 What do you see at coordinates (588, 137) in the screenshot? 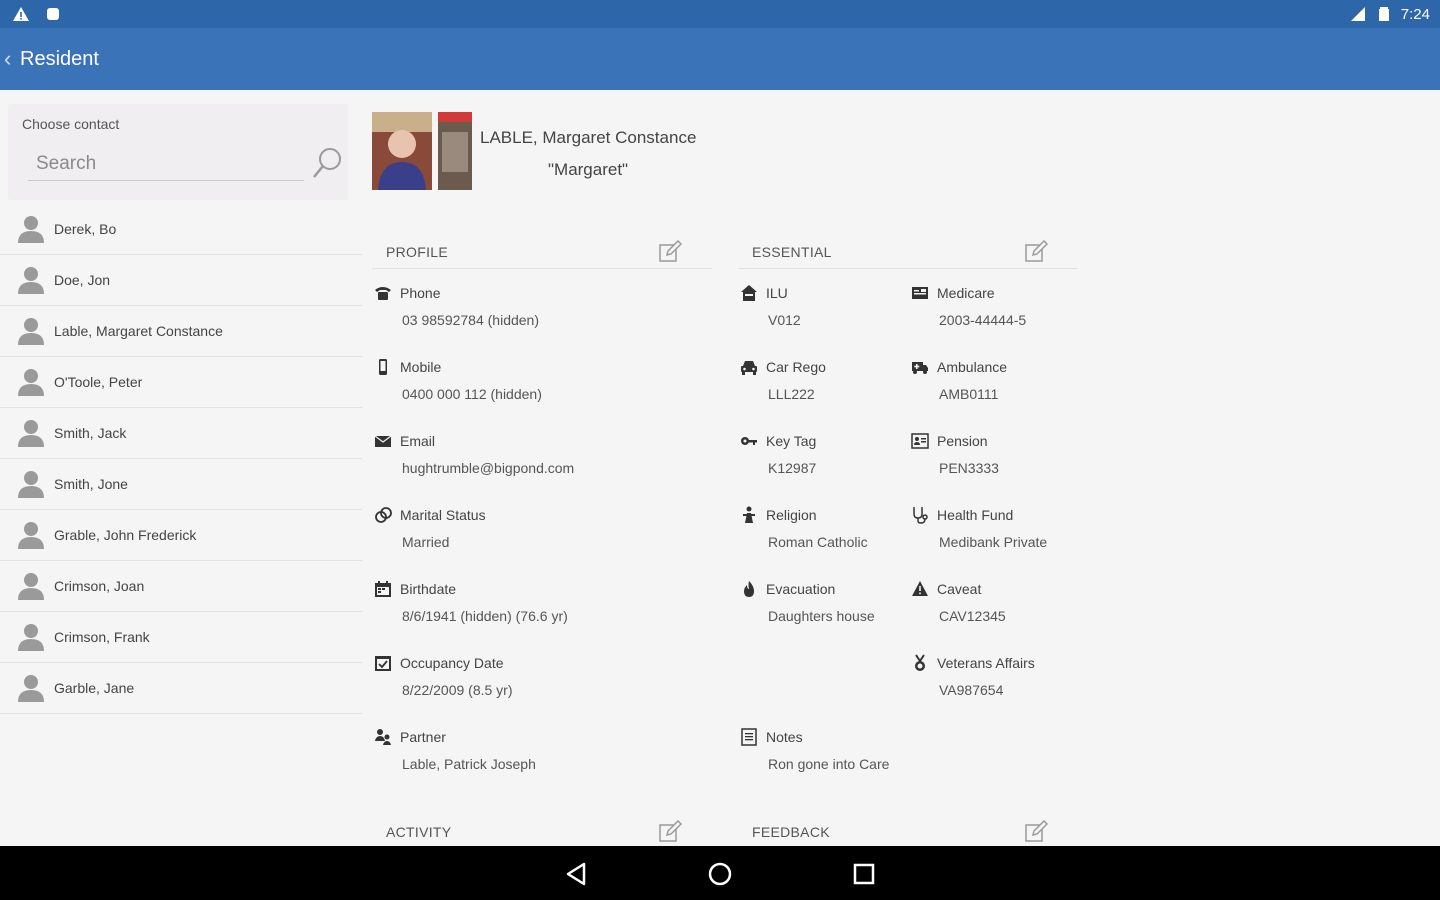
I see `resident-full-name: LABLE, Margaret Constance` at bounding box center [588, 137].